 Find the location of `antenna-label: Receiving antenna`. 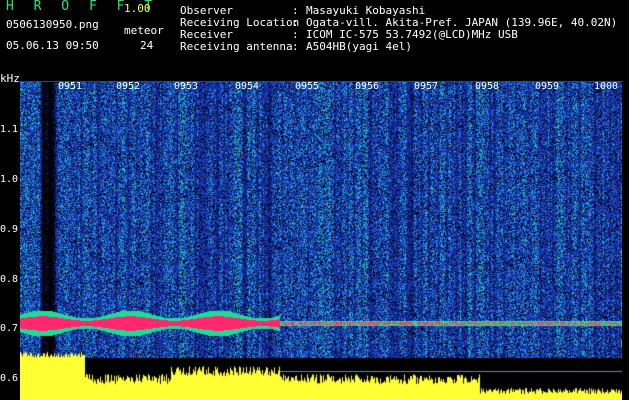

antenna-label: Receiving antenna is located at coordinates (236, 46).